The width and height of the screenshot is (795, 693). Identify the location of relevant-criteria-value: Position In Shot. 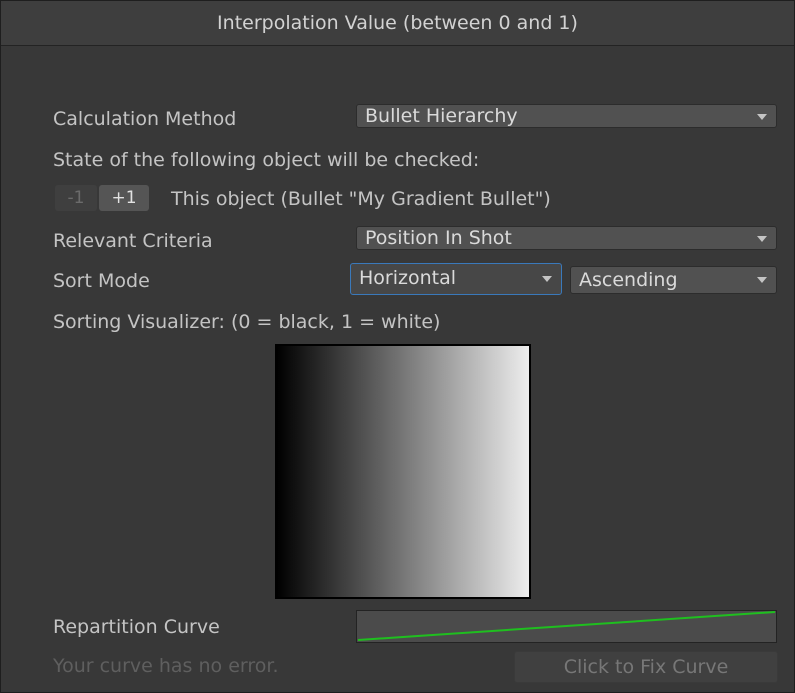
(438, 238).